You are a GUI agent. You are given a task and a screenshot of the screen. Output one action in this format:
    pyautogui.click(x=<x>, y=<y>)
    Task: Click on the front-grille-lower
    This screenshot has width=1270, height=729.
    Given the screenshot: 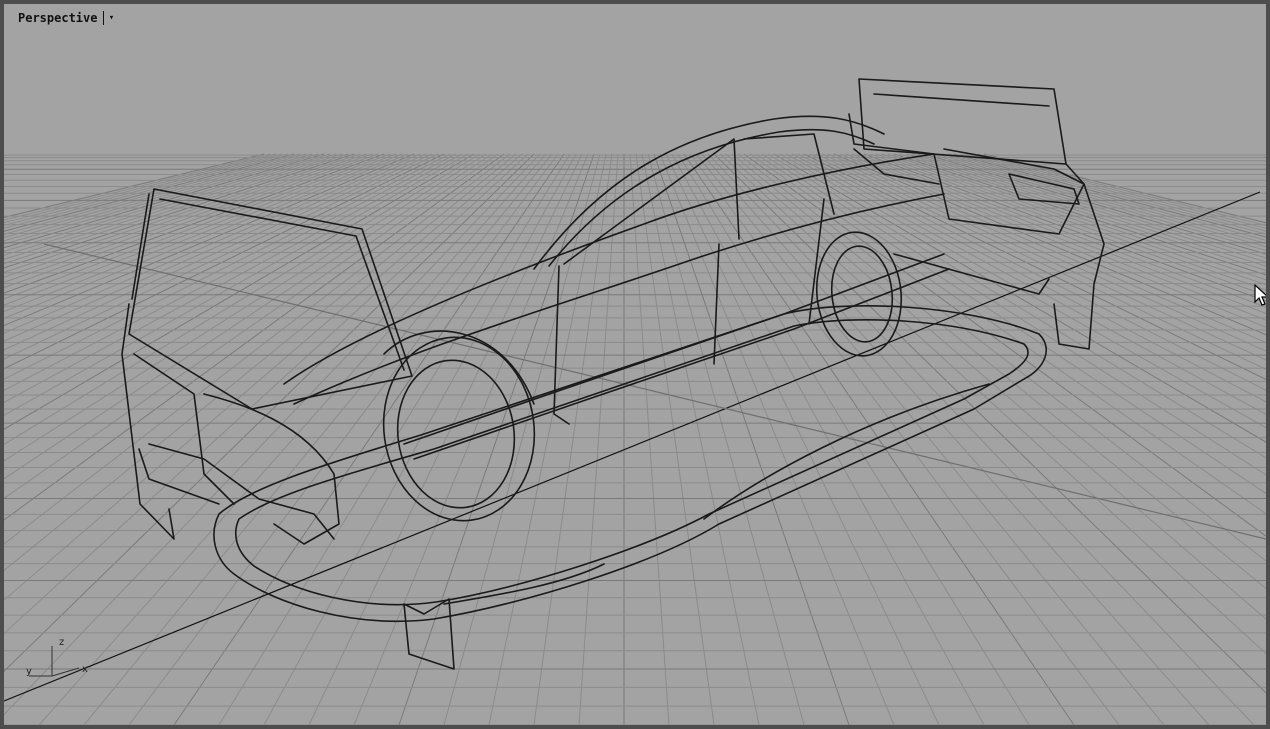 What is the action you would take?
    pyautogui.click(x=241, y=491)
    